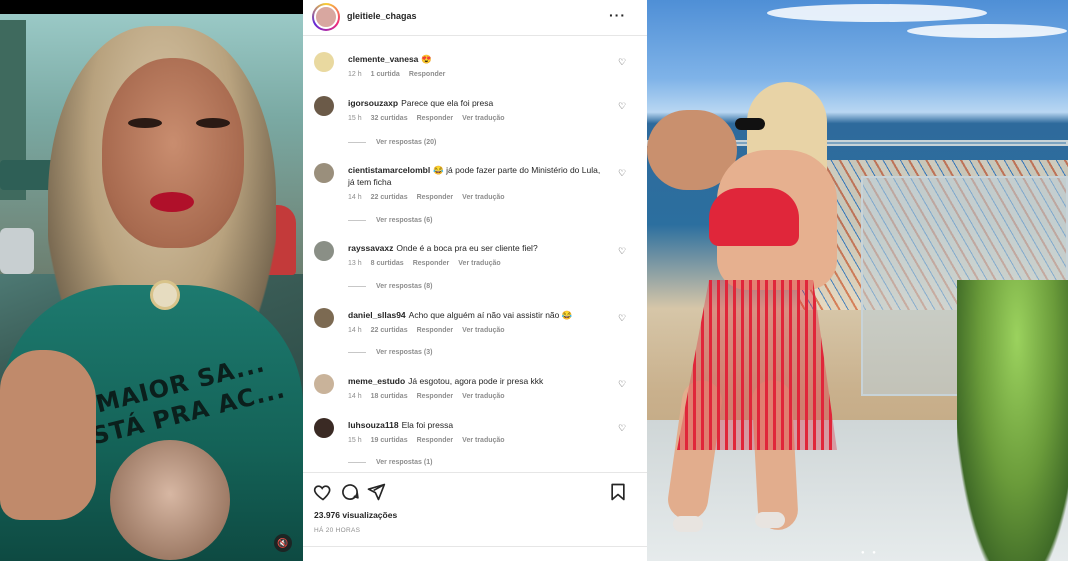  What do you see at coordinates (165, 295) in the screenshot?
I see `necklace-pendant` at bounding box center [165, 295].